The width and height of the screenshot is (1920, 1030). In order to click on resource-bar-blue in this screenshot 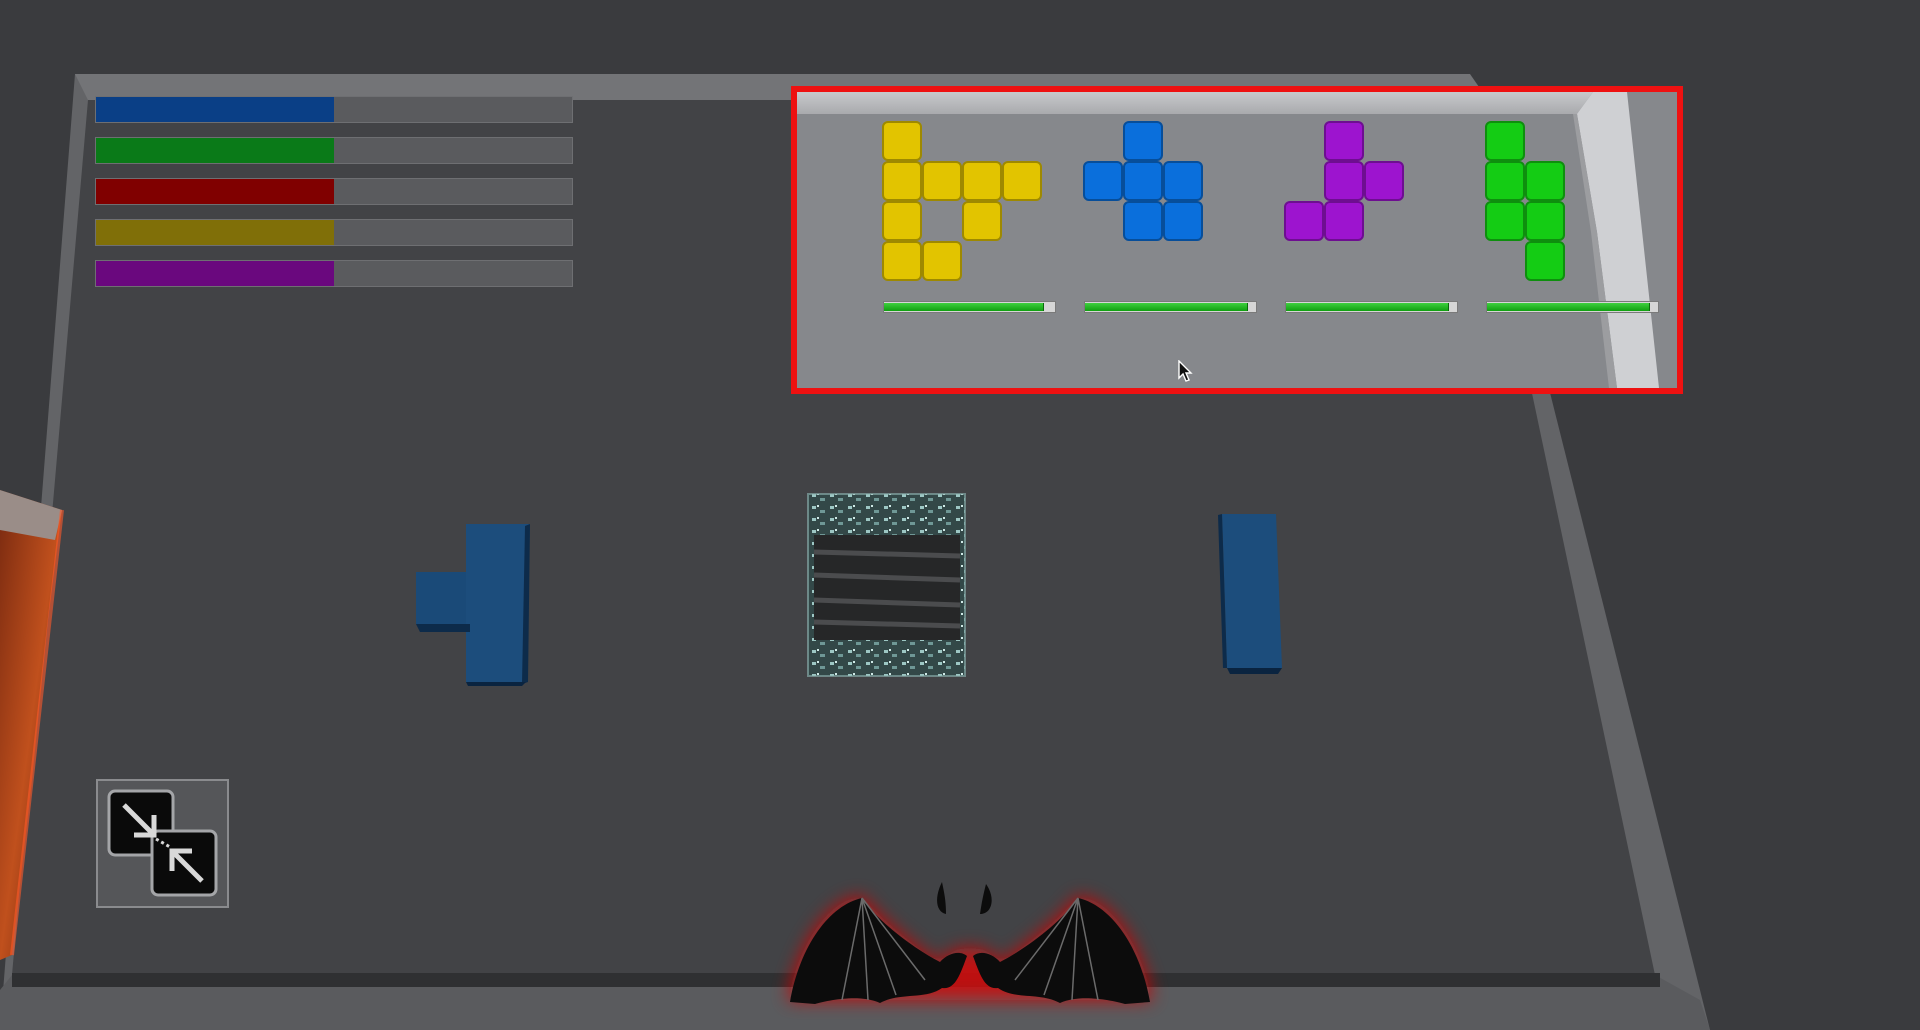, I will do `click(334, 109)`.